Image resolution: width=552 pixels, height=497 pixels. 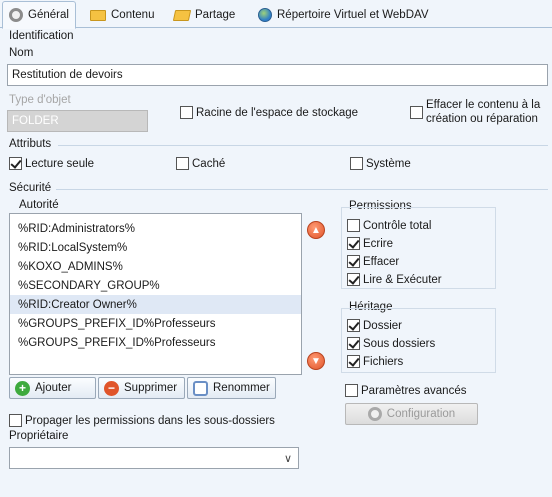 What do you see at coordinates (353, 361) in the screenshot?
I see `inheritance-files-check` at bounding box center [353, 361].